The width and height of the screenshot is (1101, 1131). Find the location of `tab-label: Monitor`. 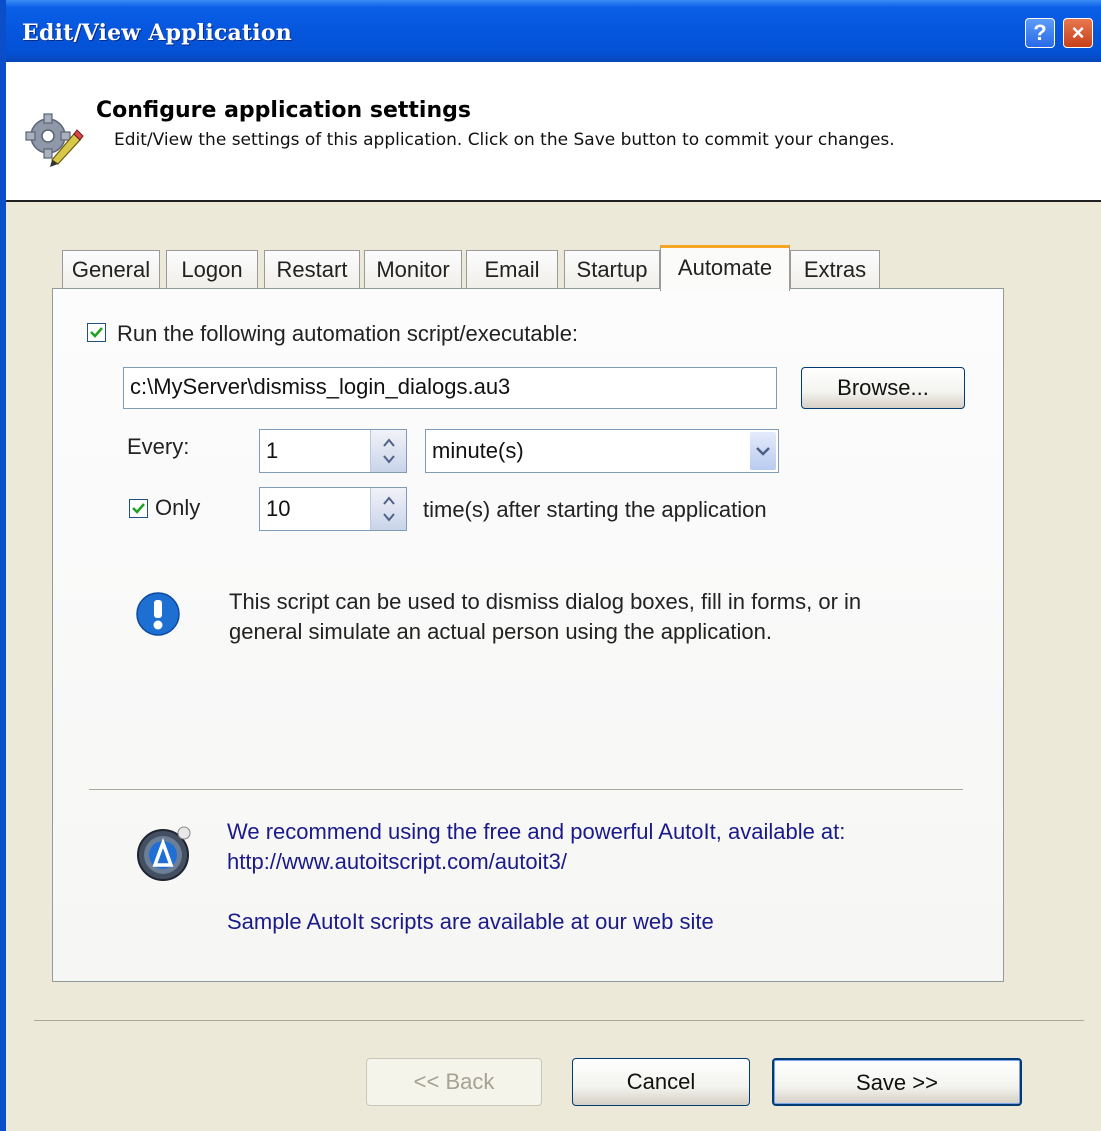

tab-label: Monitor is located at coordinates (413, 269).